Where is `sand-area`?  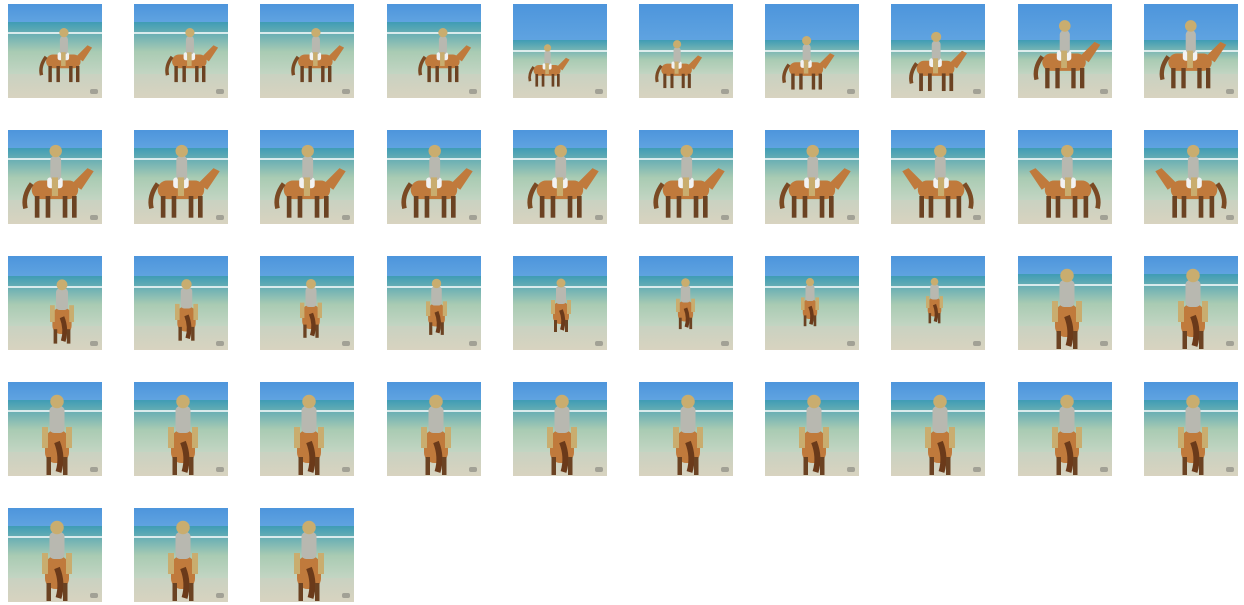
sand-area is located at coordinates (938, 338).